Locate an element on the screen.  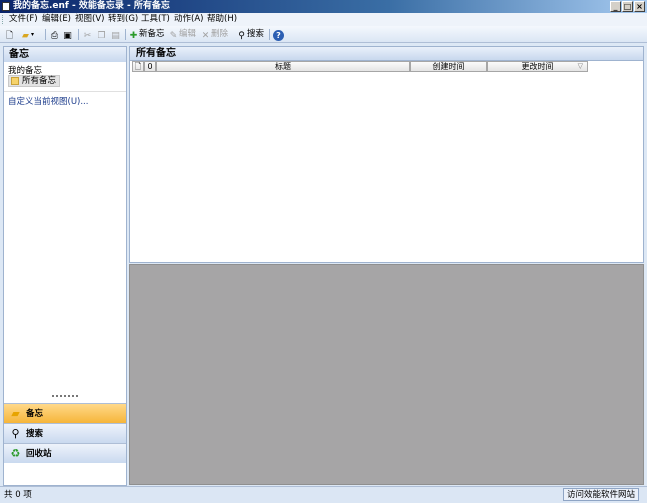
status-bar: 共 0 项 访问效能软件网站 is located at coordinates (323, 494).